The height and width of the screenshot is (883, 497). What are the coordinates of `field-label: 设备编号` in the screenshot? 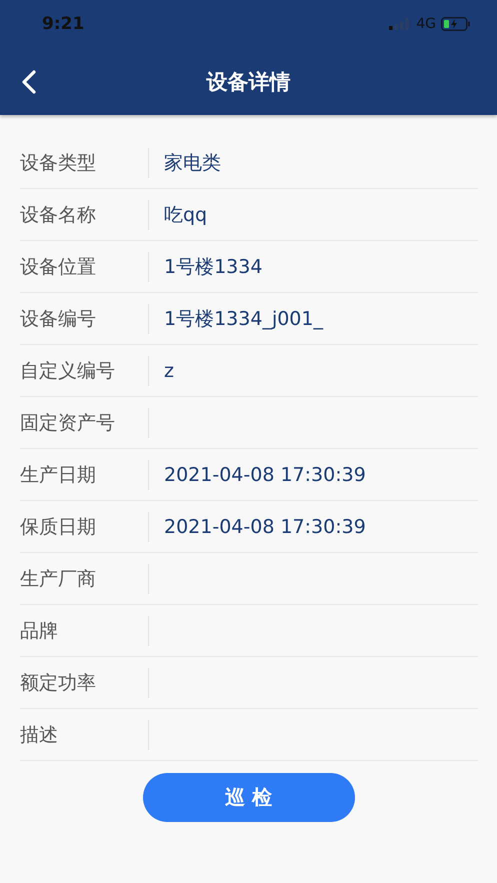 It's located at (58, 319).